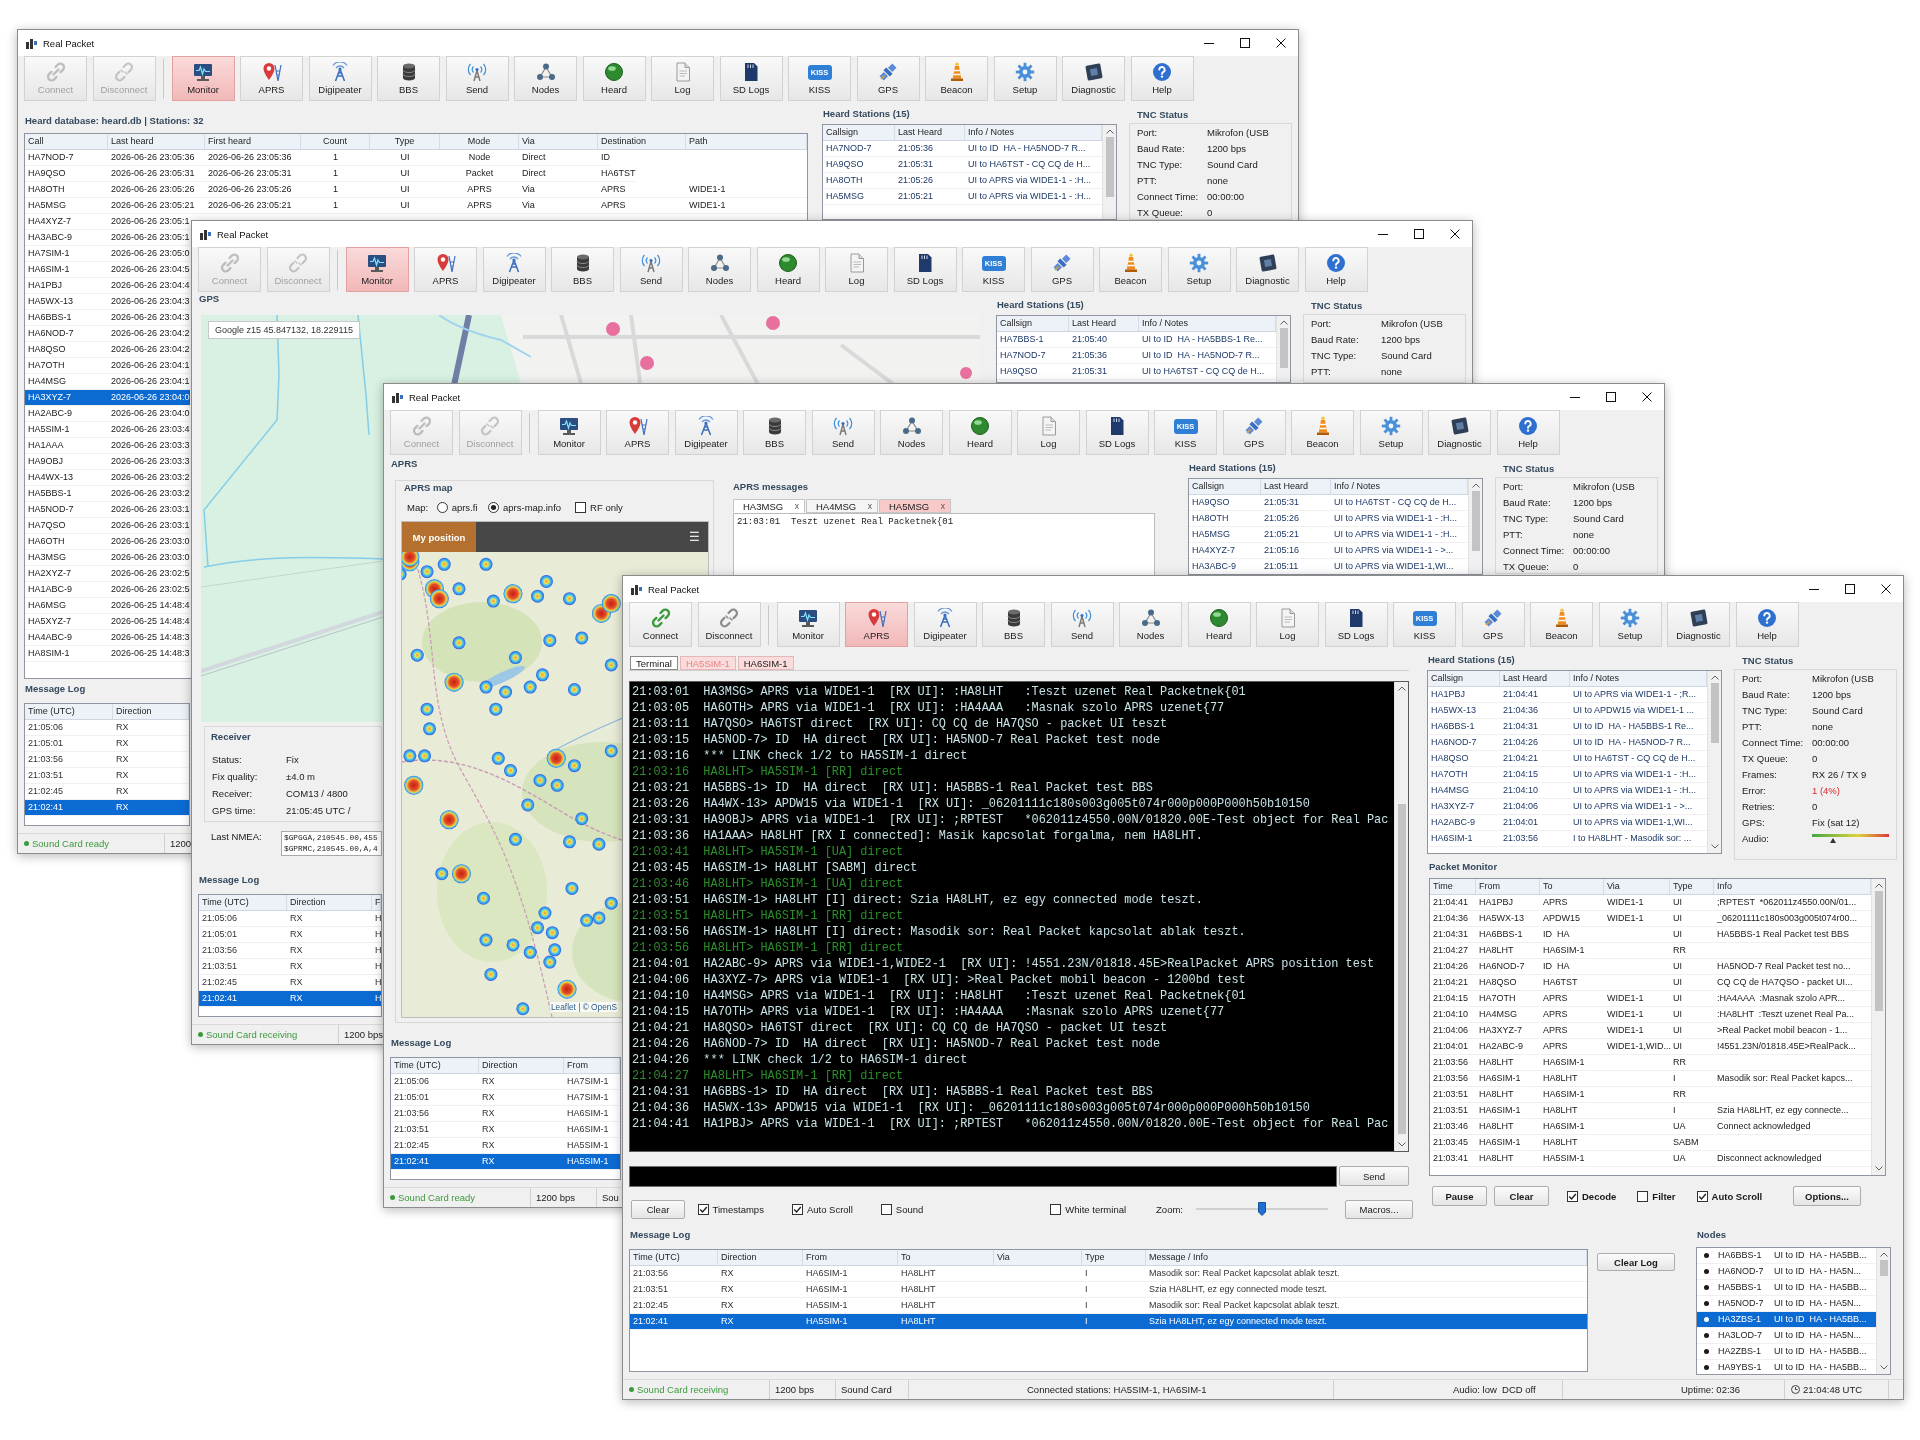 This screenshot has height=1440, width=1920. I want to click on toolbar-button: Pause, so click(1459, 1196).